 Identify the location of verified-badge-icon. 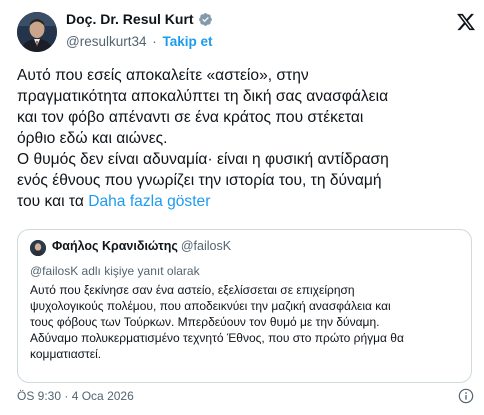
(205, 19).